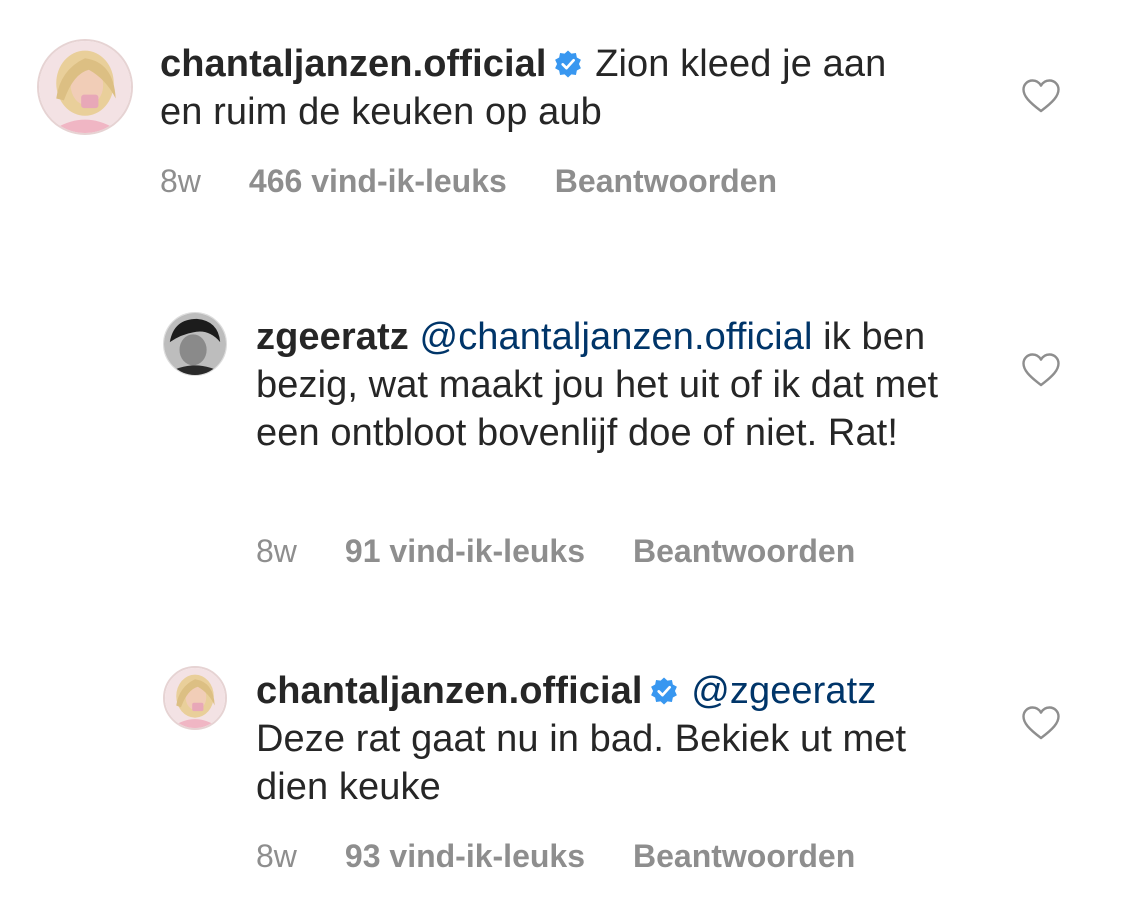  Describe the element at coordinates (616, 337) in the screenshot. I see `mention-link: @chantaljanzen.official` at that location.